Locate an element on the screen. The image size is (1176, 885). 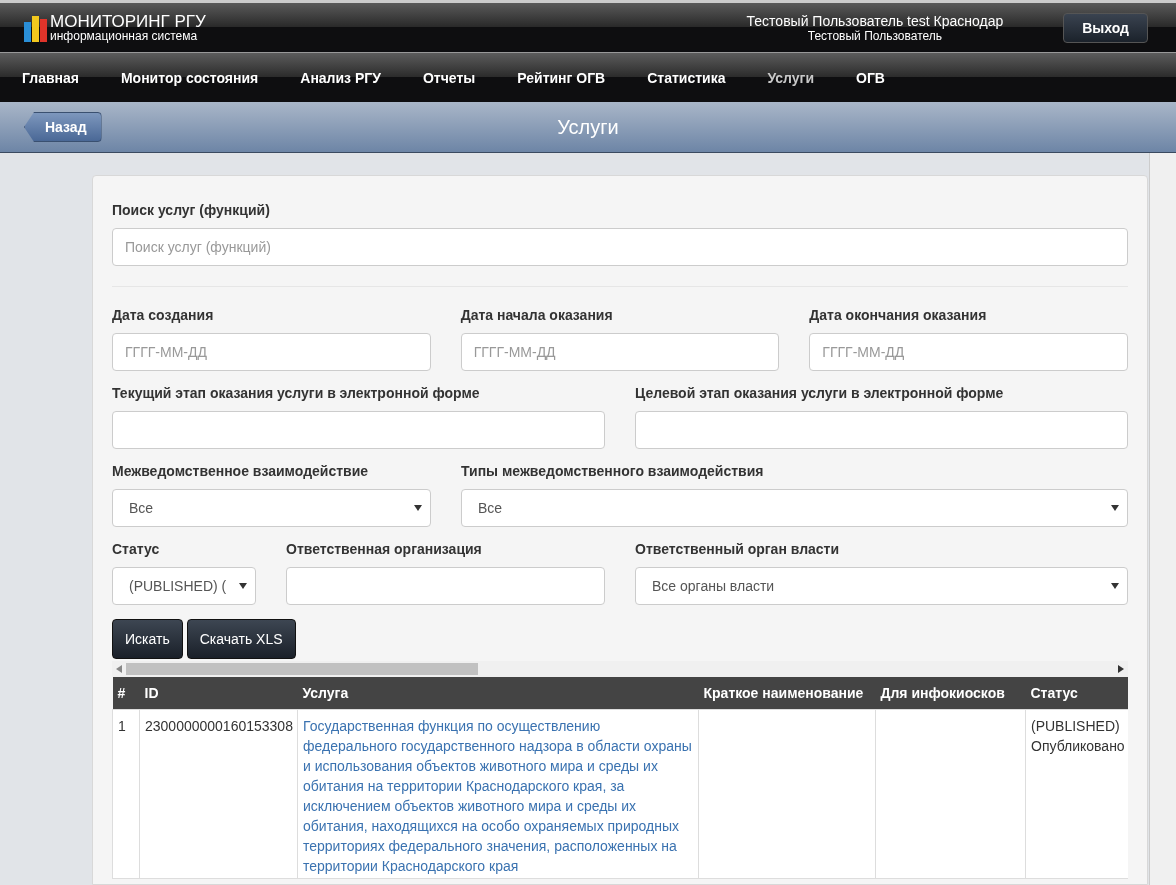
nav-item: ОГВ is located at coordinates (870, 77).